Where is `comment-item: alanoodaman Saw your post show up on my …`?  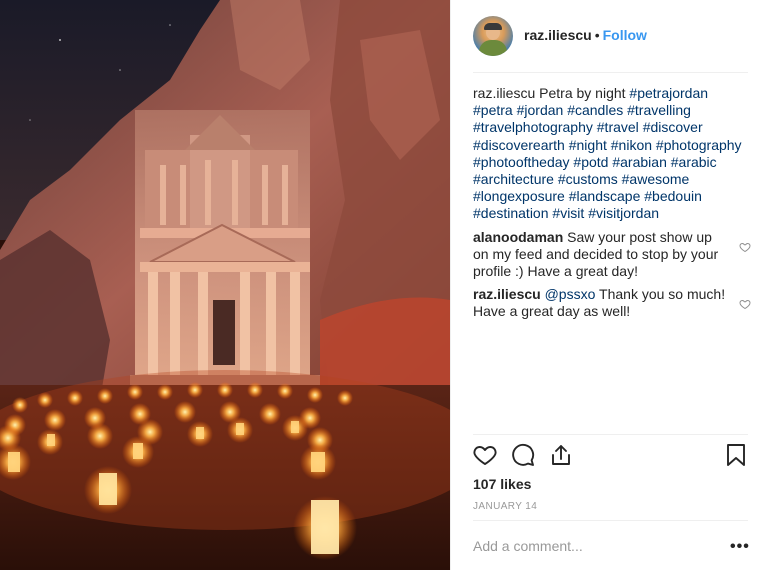
comment-item: alanoodaman Saw your post show up on my … is located at coordinates (613, 255).